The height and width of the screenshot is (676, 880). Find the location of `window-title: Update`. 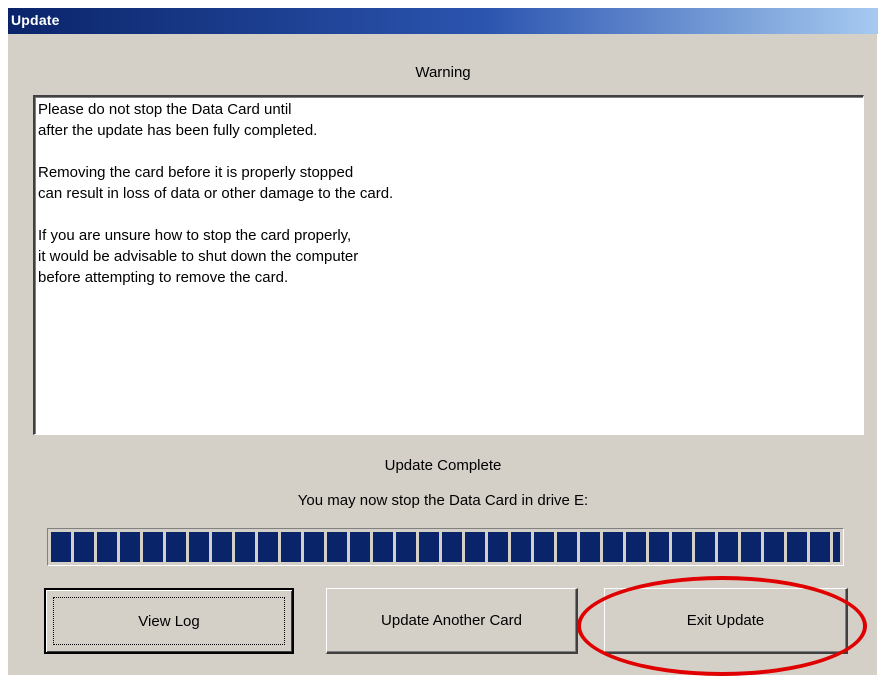

window-title: Update is located at coordinates (35, 20).